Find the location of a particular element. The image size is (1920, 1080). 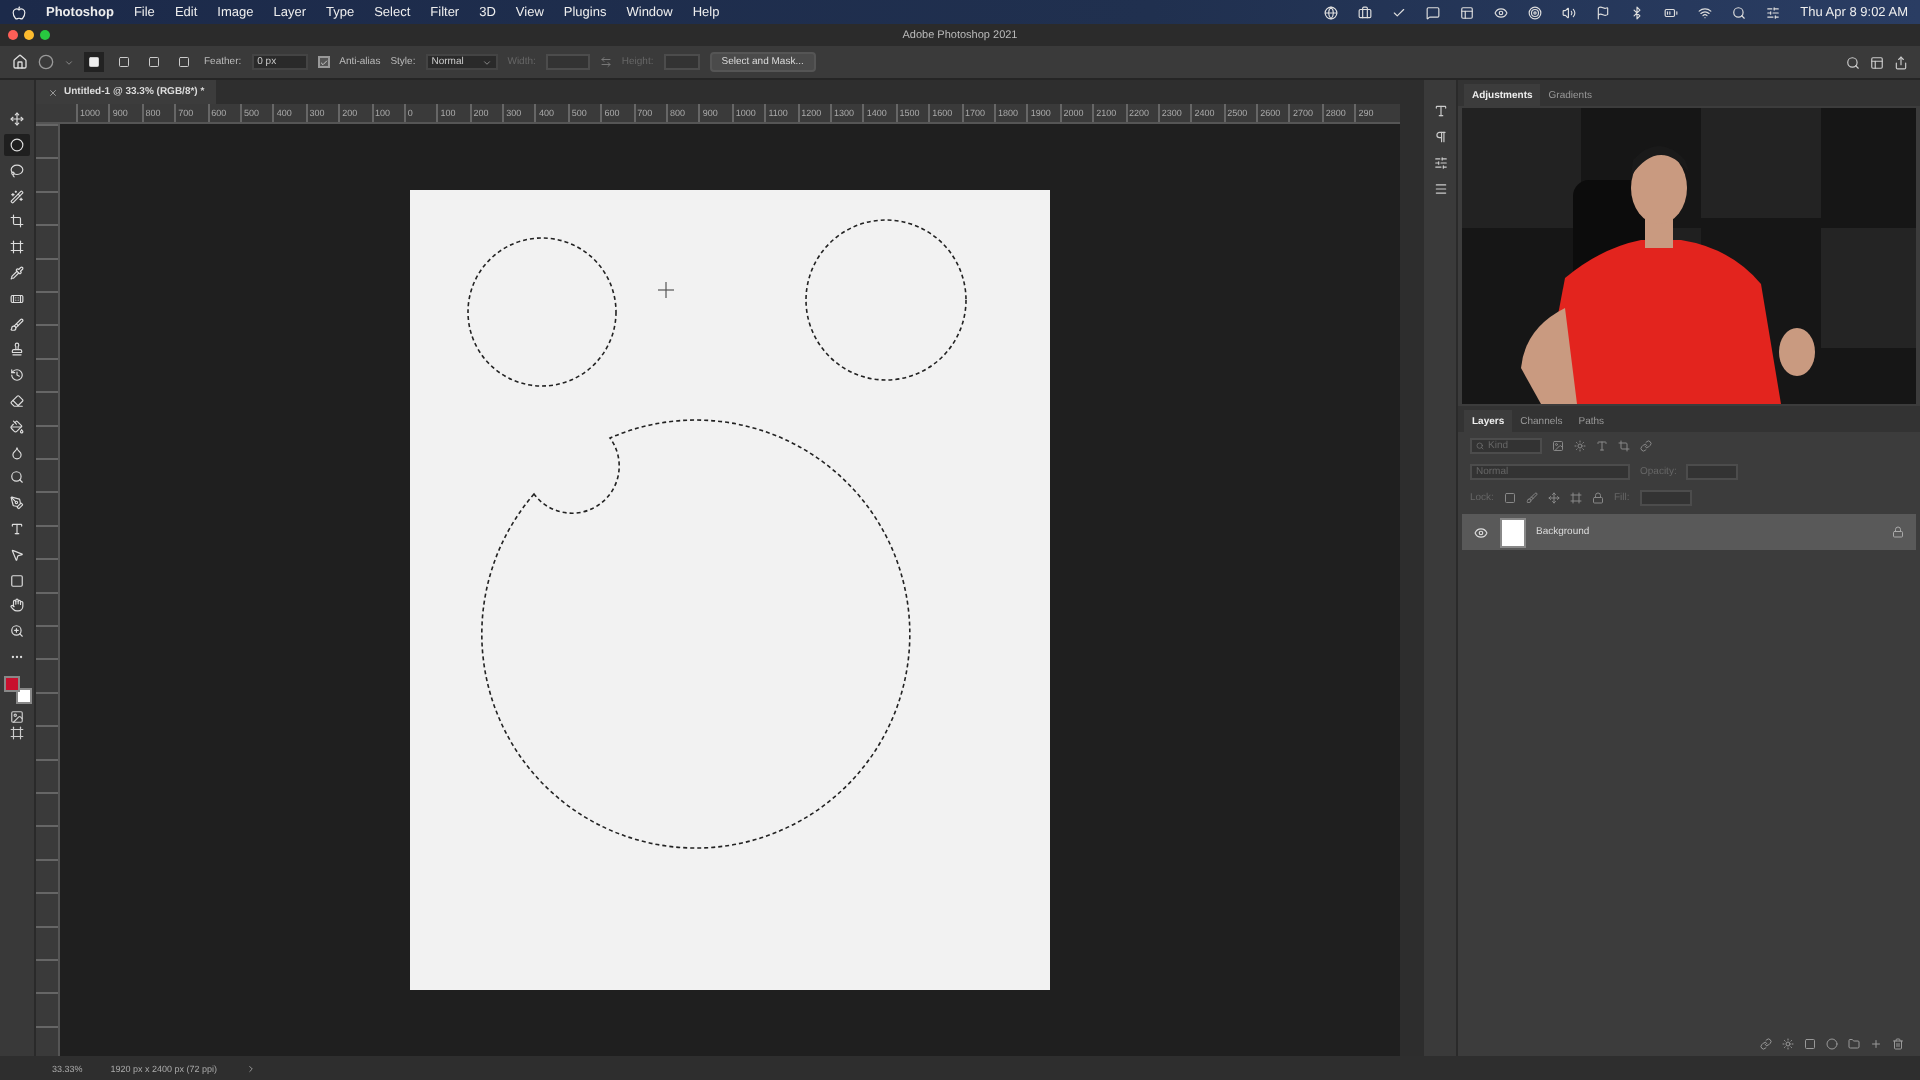

shape-filter-icon is located at coordinates (1624, 445).